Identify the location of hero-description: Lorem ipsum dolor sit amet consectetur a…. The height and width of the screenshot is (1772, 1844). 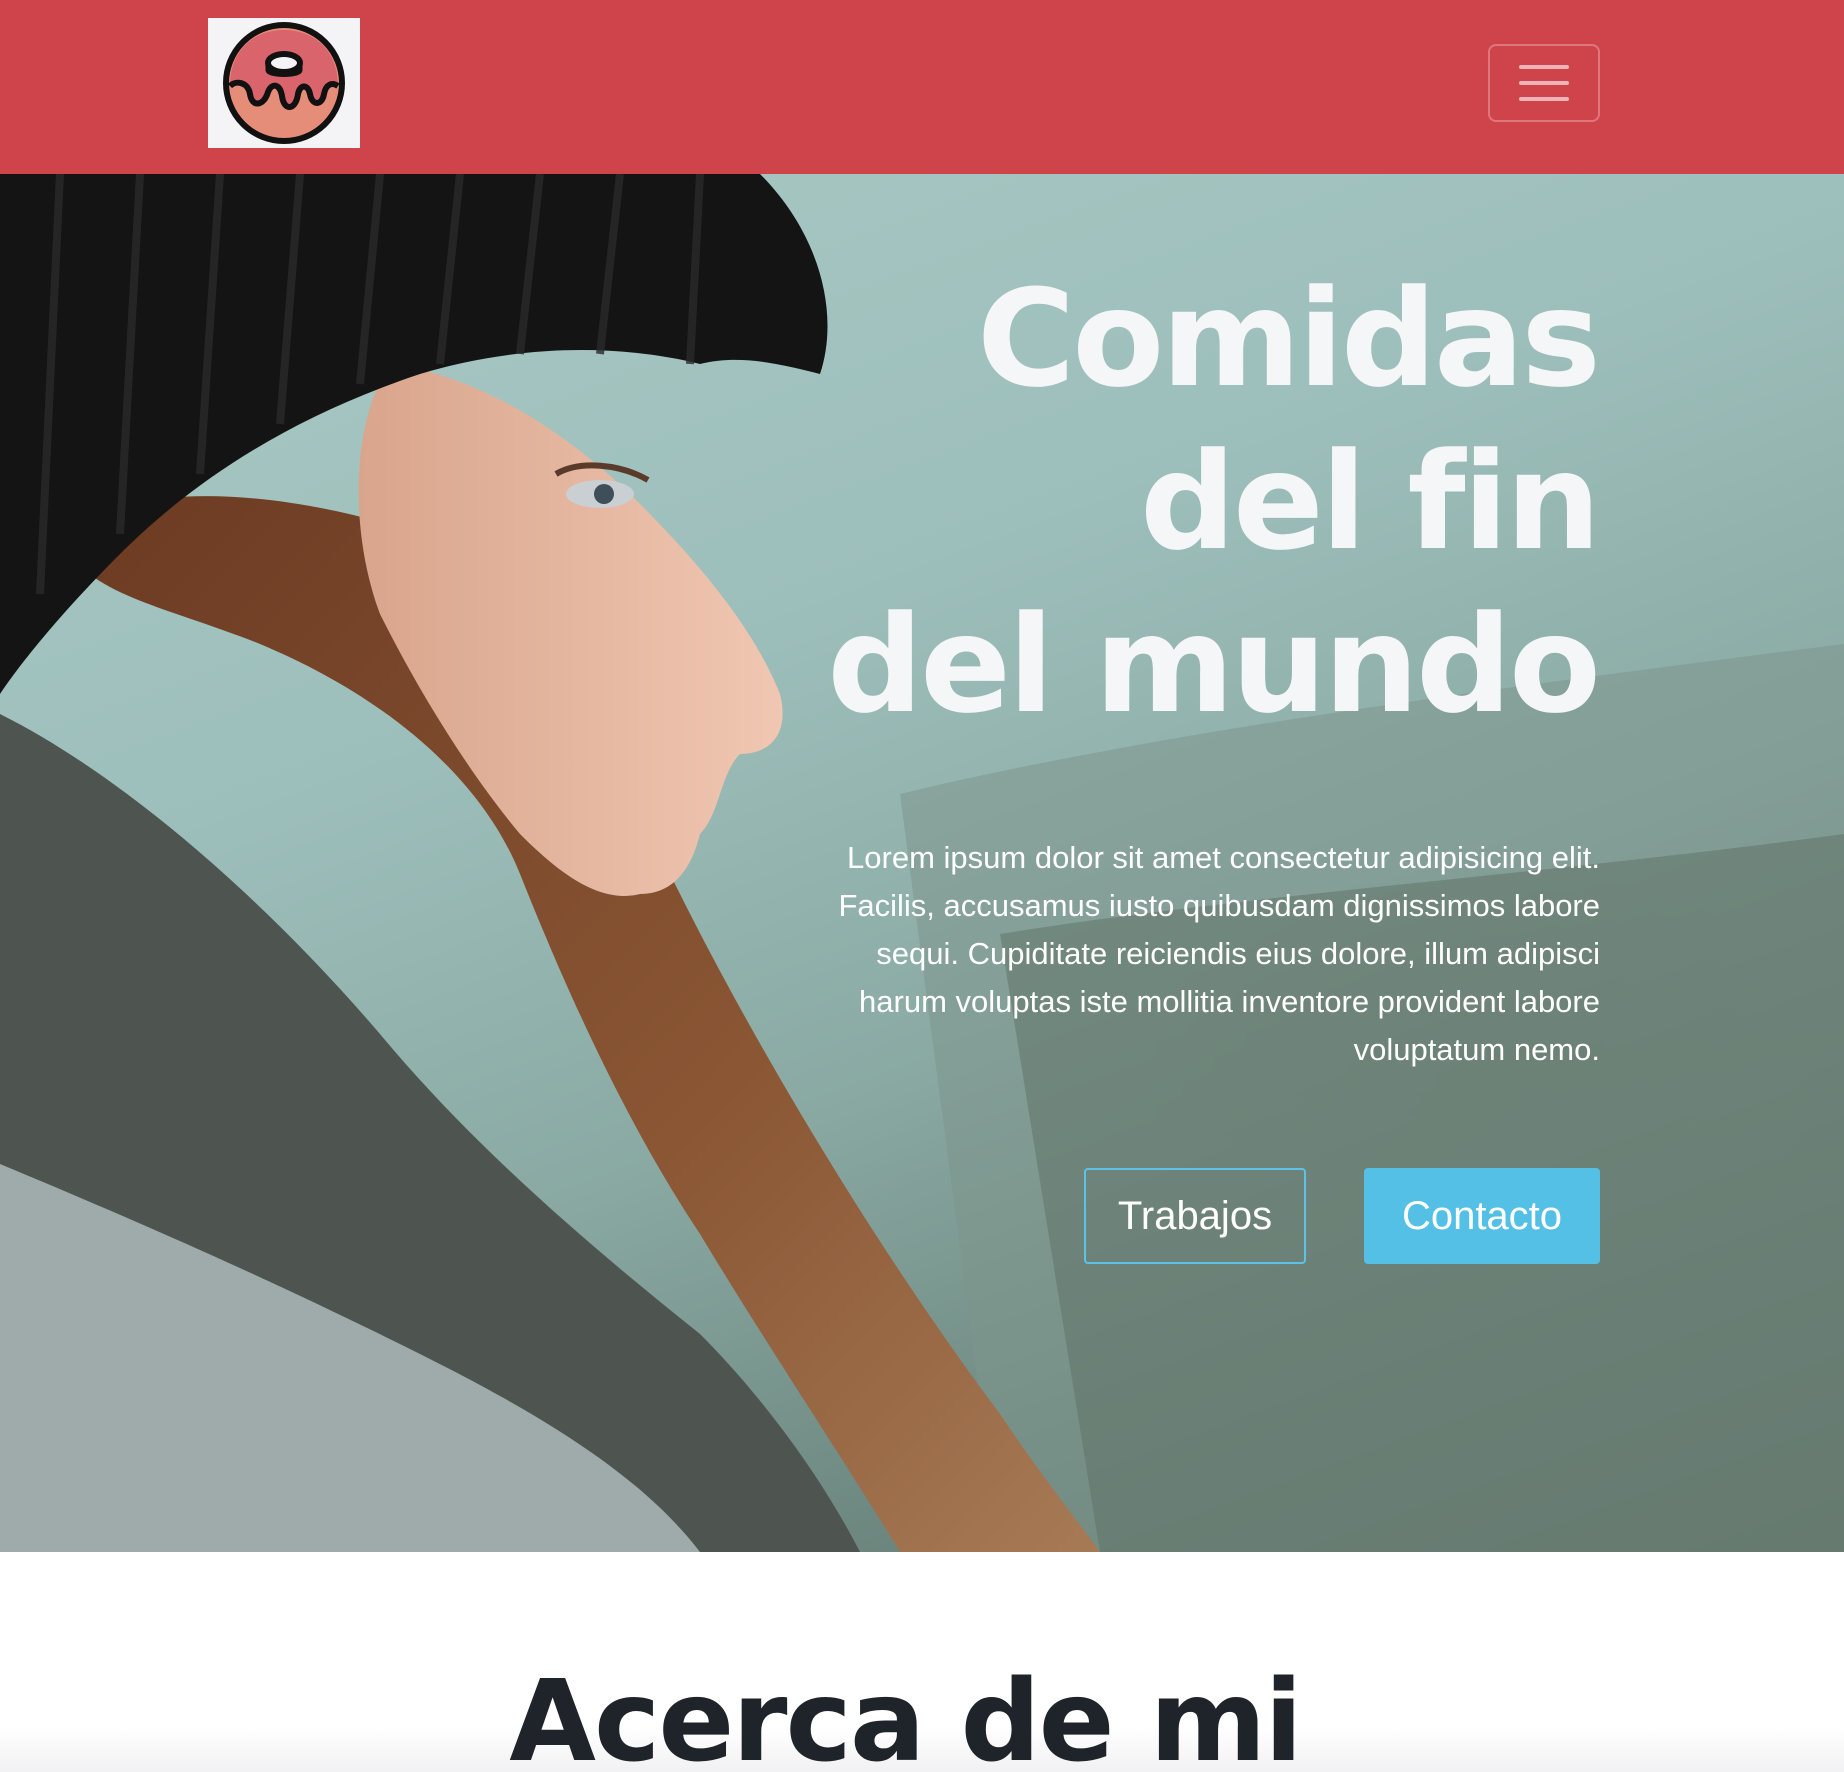
(1219, 953).